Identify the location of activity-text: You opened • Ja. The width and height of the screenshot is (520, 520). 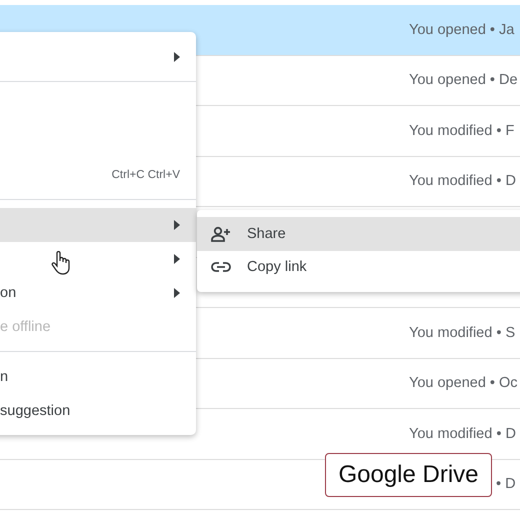
(461, 30).